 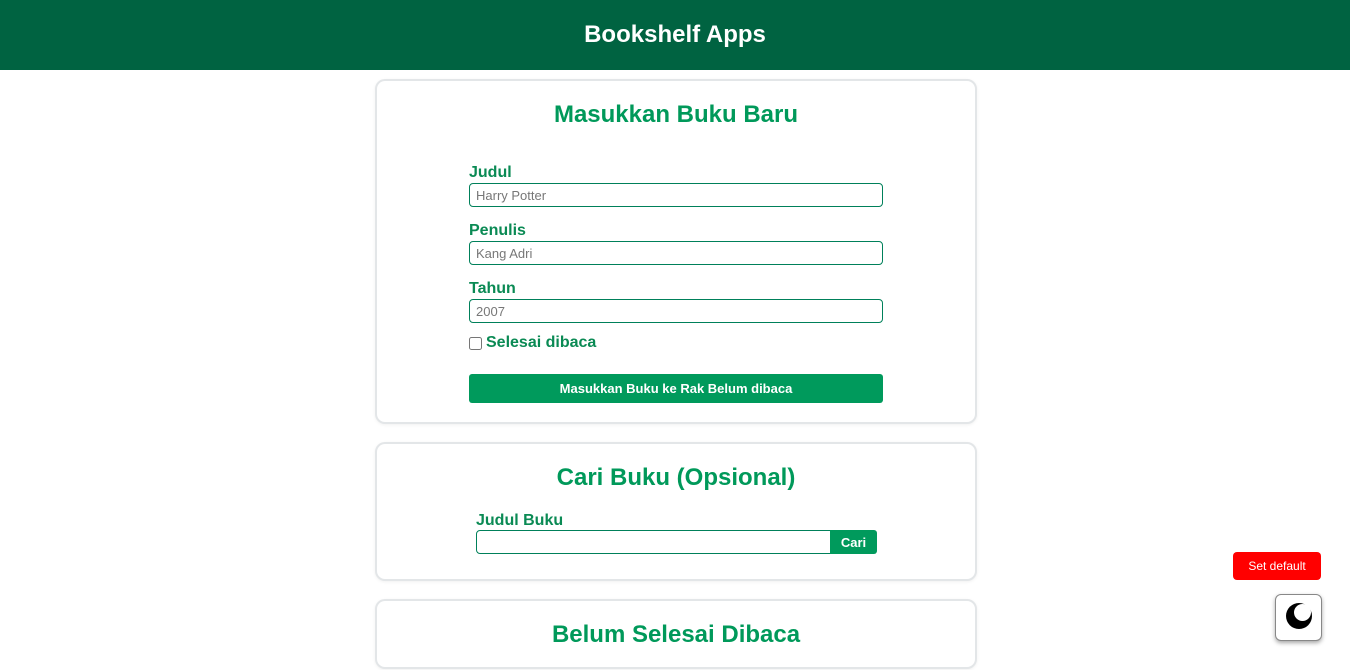 I want to click on search-label: Judul Buku, so click(x=520, y=520).